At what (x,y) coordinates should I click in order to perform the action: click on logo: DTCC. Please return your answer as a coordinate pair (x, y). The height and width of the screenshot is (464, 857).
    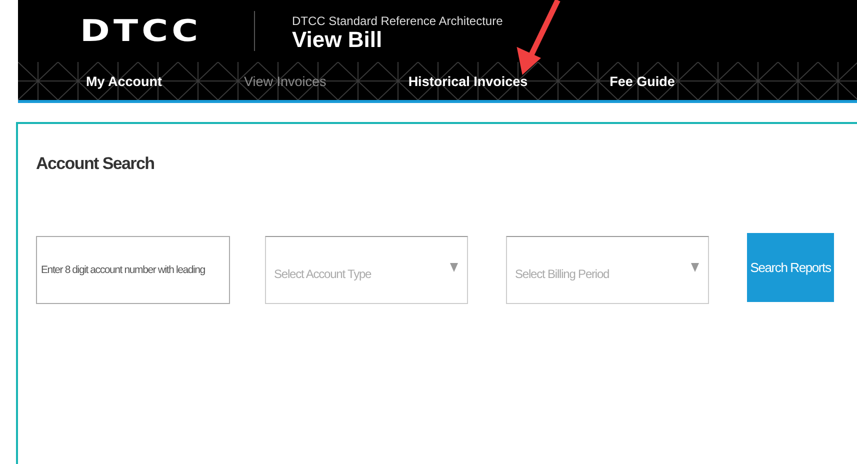
    Looking at the image, I should click on (141, 31).